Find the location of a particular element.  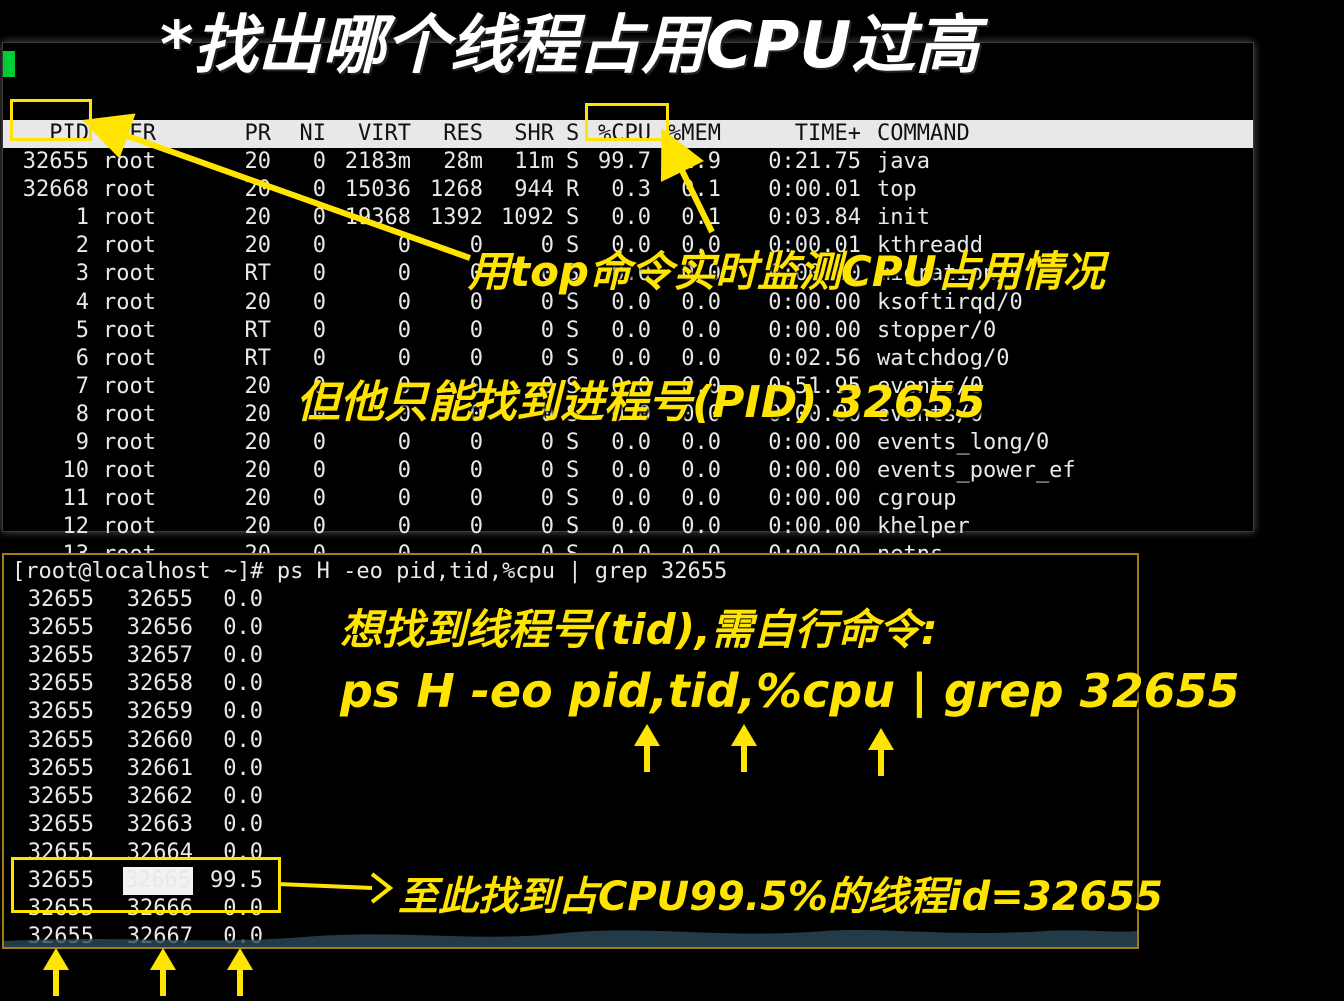

annotation-pid-found: 但他只能找到进程号(PID) 32655 is located at coordinates (641, 402).